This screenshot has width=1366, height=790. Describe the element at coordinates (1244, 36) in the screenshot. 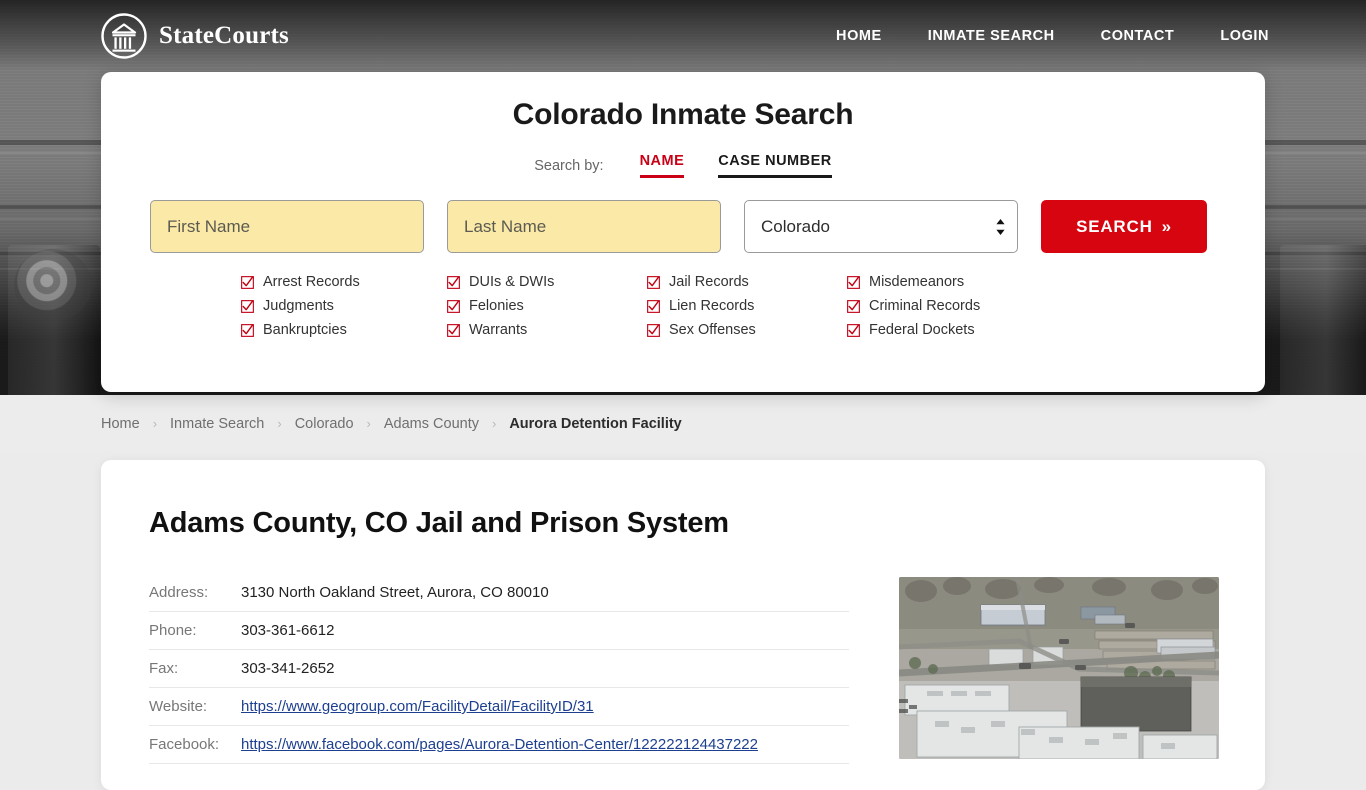

I see `nav-item-login: LOGIN` at that location.